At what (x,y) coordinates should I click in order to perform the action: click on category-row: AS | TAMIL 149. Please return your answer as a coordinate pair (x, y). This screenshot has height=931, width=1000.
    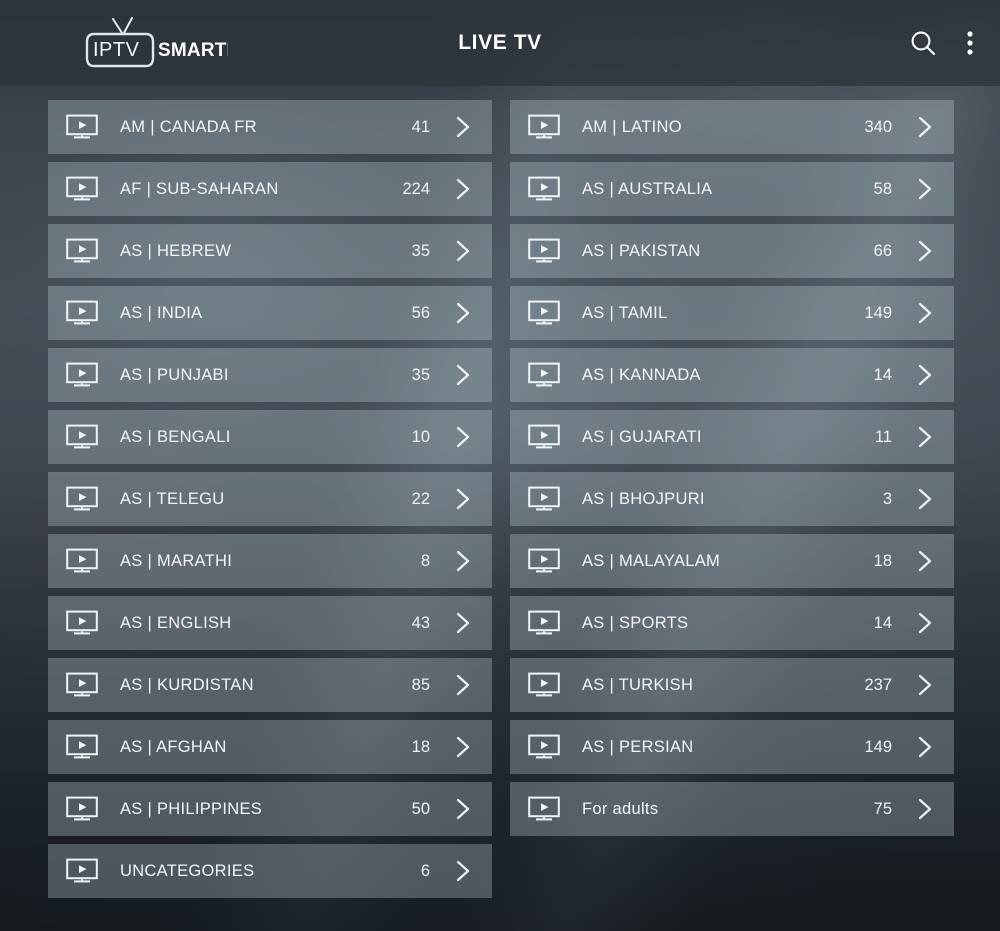
    Looking at the image, I should click on (732, 313).